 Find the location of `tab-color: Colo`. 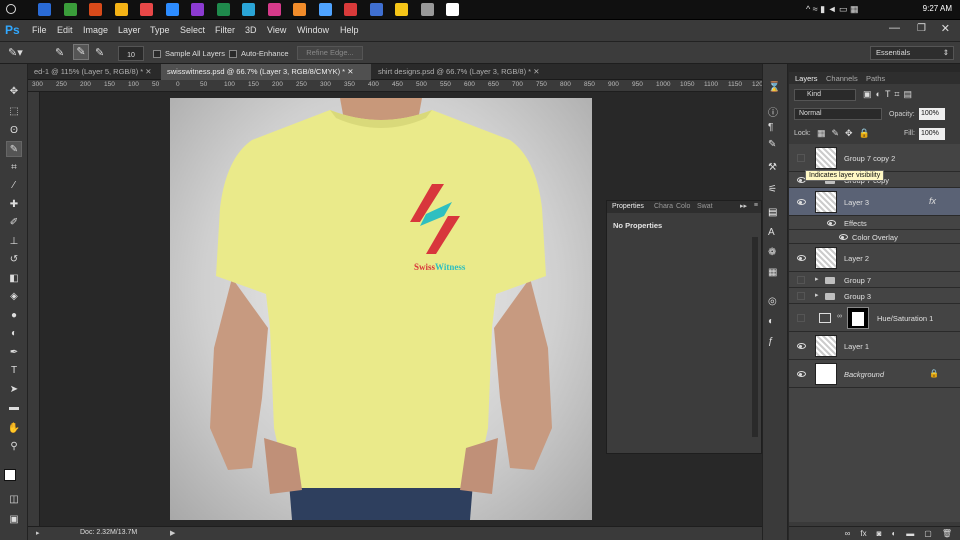

tab-color: Colo is located at coordinates (683, 206).